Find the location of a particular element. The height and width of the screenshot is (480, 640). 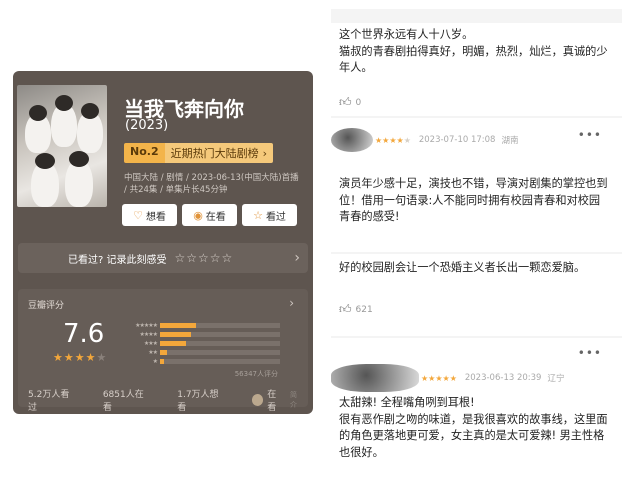

show-poster is located at coordinates (62, 146).